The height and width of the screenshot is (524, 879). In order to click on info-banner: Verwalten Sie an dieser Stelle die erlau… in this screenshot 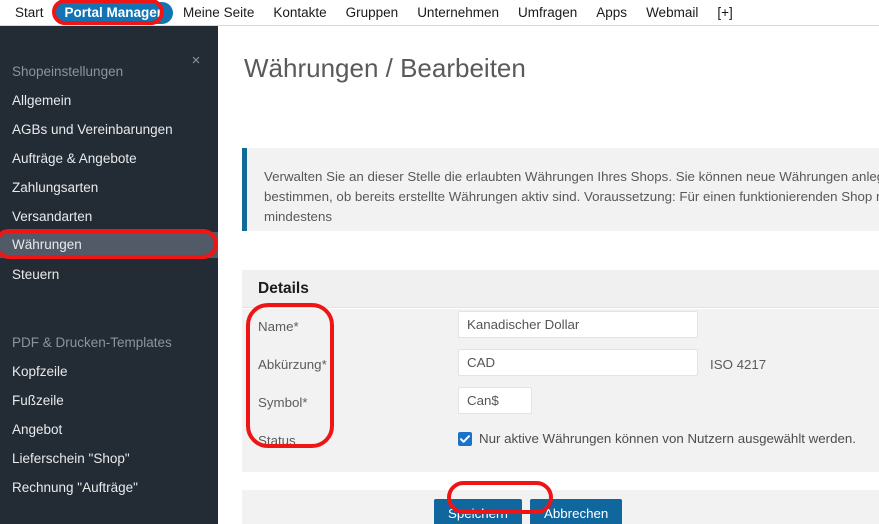, I will do `click(560, 189)`.